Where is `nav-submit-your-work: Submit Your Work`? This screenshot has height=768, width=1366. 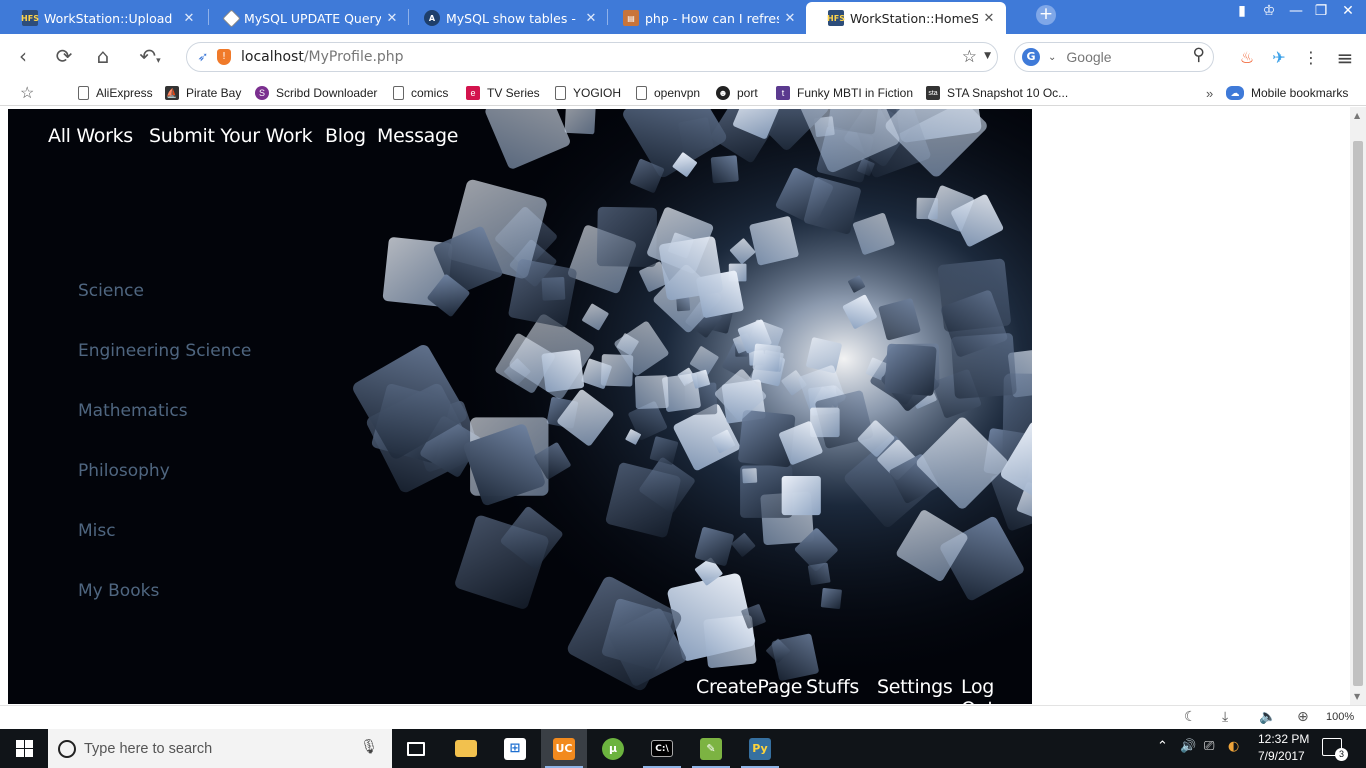
nav-submit-your-work: Submit Your Work is located at coordinates (231, 136).